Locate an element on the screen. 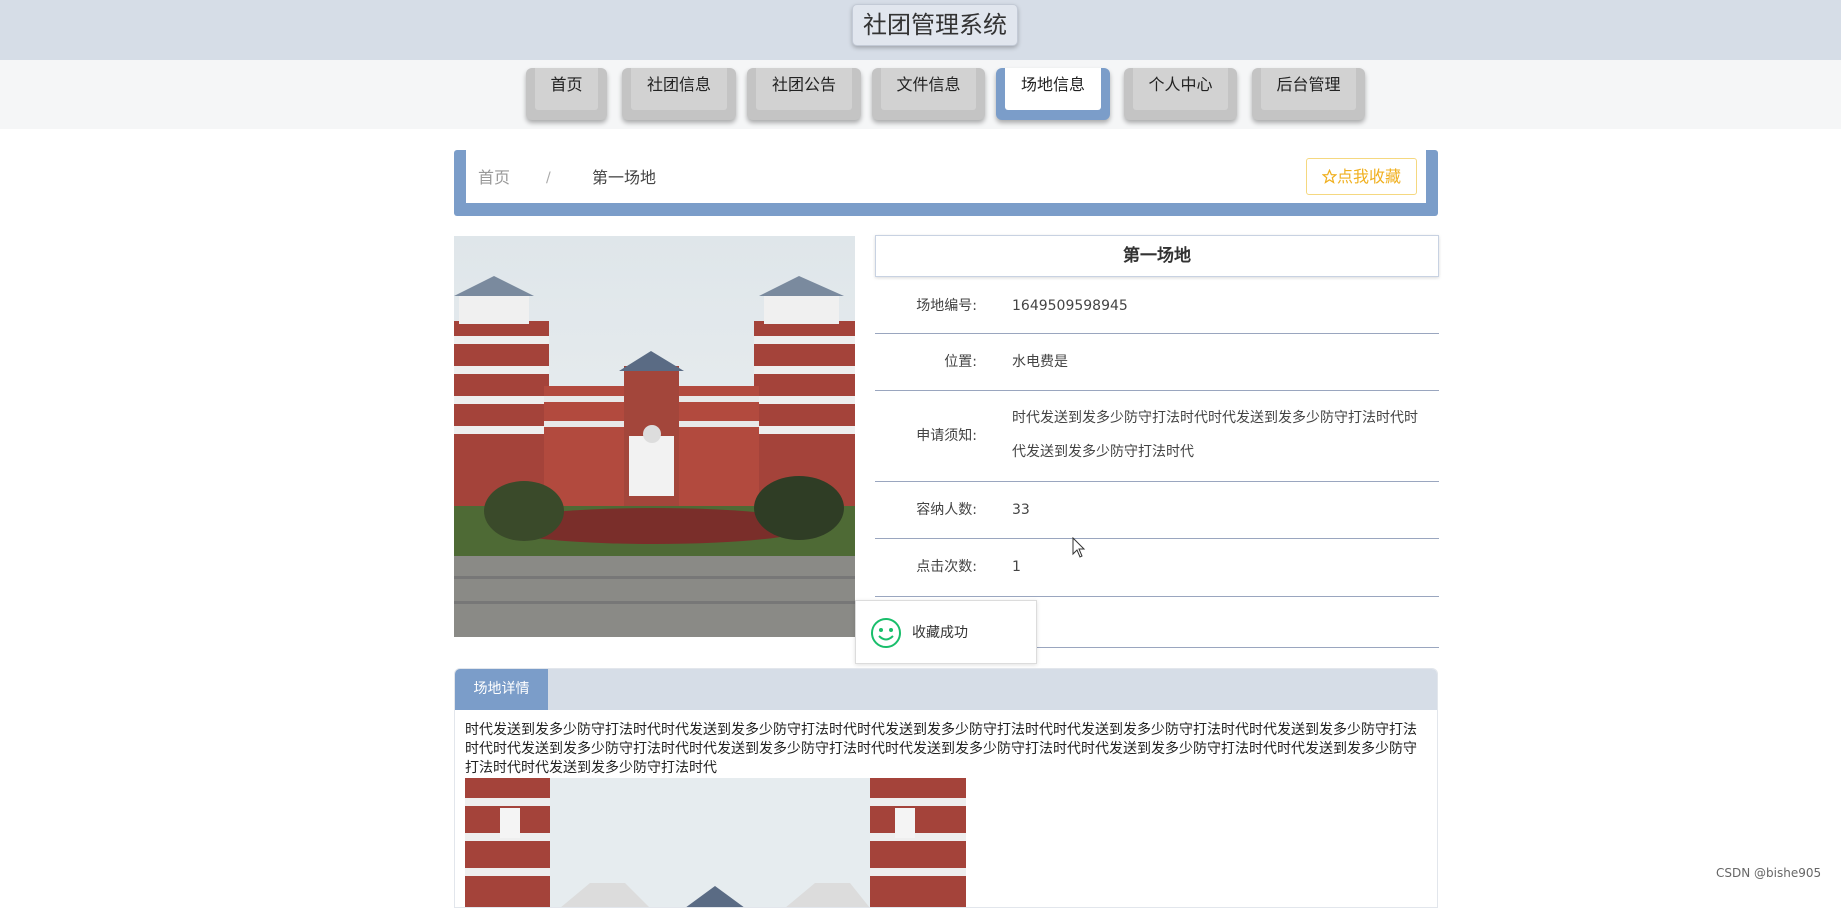 The image size is (1841, 908). info-value: 1649509598945 is located at coordinates (1070, 306).